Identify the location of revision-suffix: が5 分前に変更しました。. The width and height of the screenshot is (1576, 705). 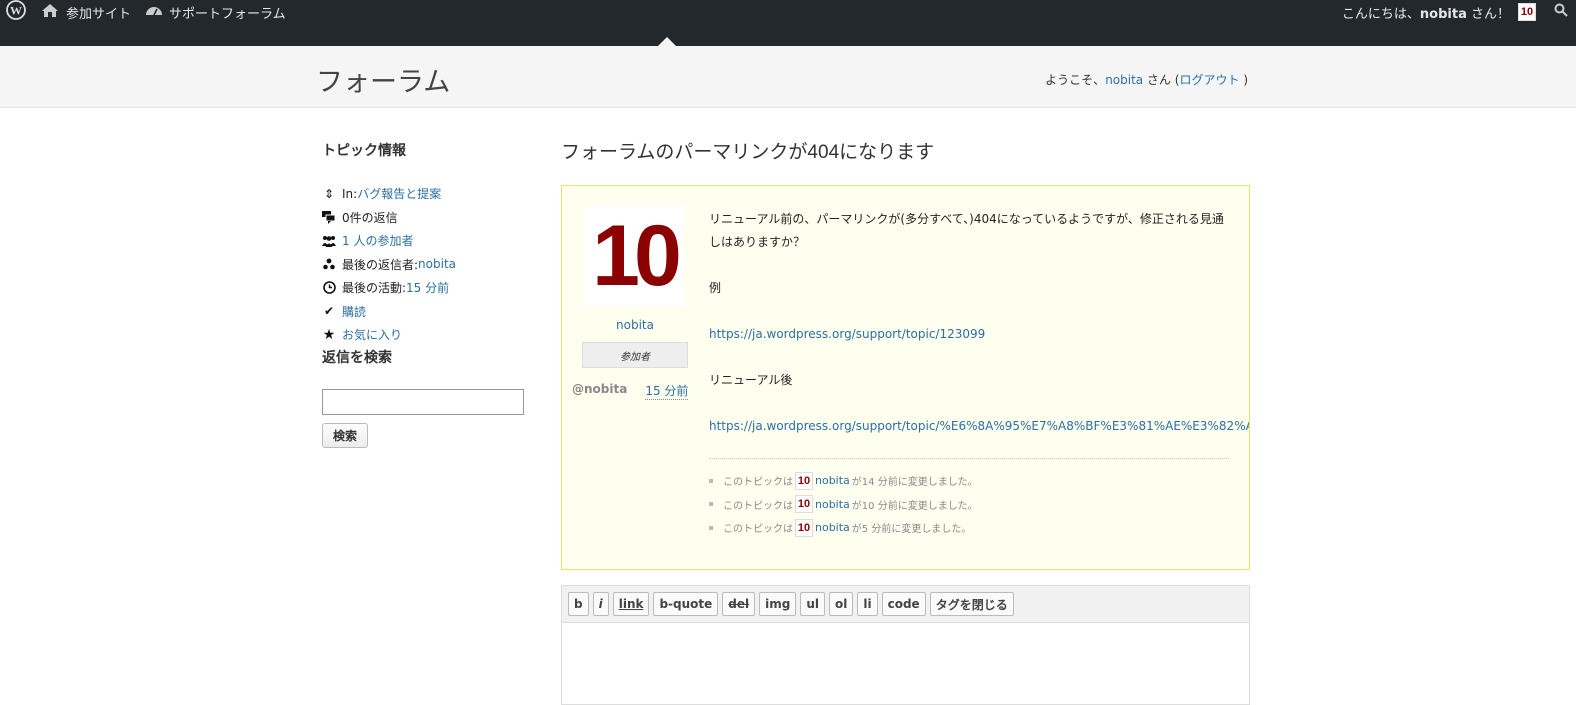
(911, 530).